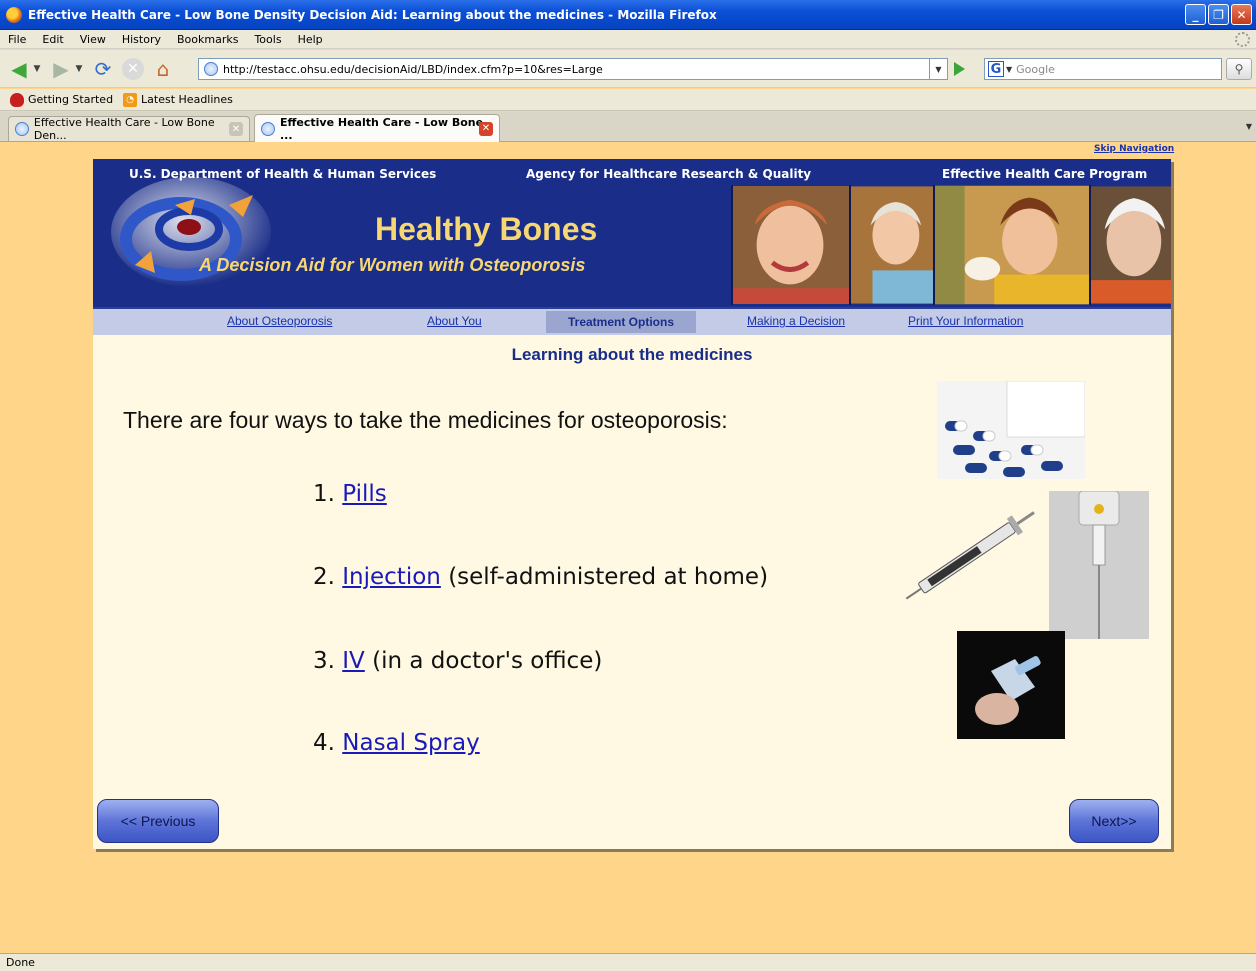 This screenshot has height=971, width=1256. I want to click on minimize-button: _, so click(1195, 14).